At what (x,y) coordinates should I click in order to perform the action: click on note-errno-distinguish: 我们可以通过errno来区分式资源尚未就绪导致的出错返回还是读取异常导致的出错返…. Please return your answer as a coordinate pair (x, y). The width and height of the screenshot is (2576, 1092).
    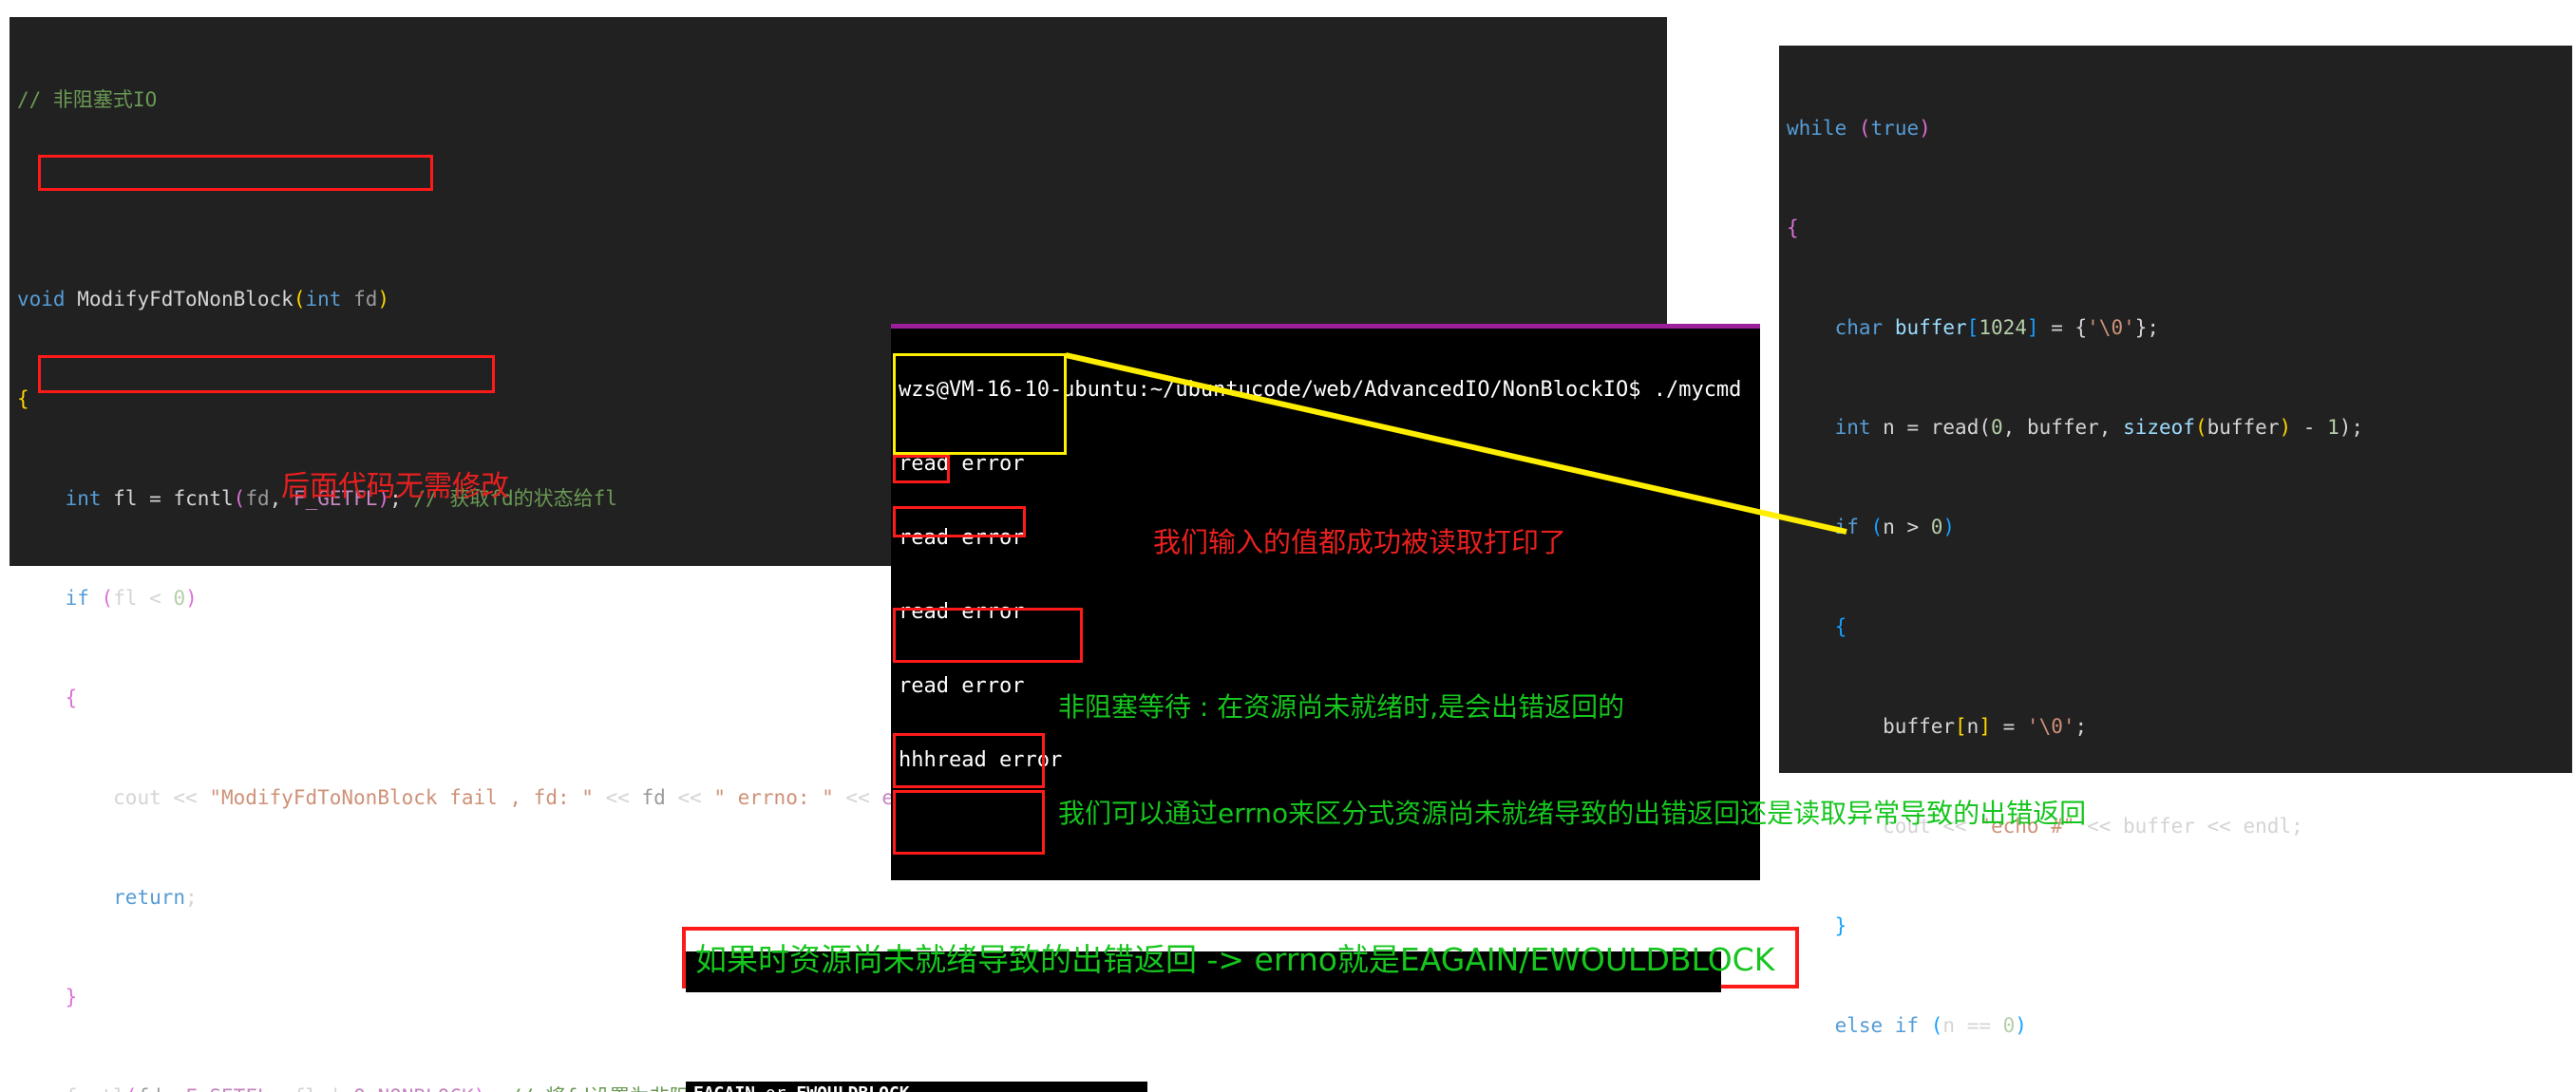
    Looking at the image, I should click on (1572, 814).